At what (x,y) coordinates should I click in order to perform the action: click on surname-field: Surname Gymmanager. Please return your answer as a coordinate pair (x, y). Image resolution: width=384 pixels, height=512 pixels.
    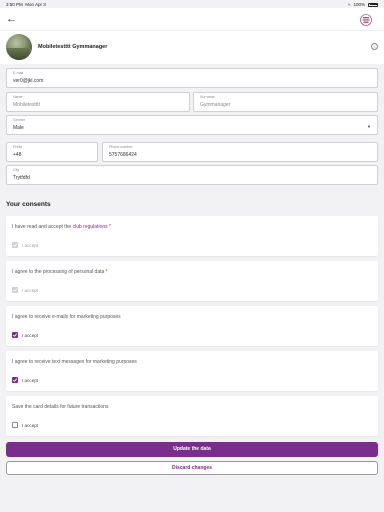
    Looking at the image, I should click on (285, 102).